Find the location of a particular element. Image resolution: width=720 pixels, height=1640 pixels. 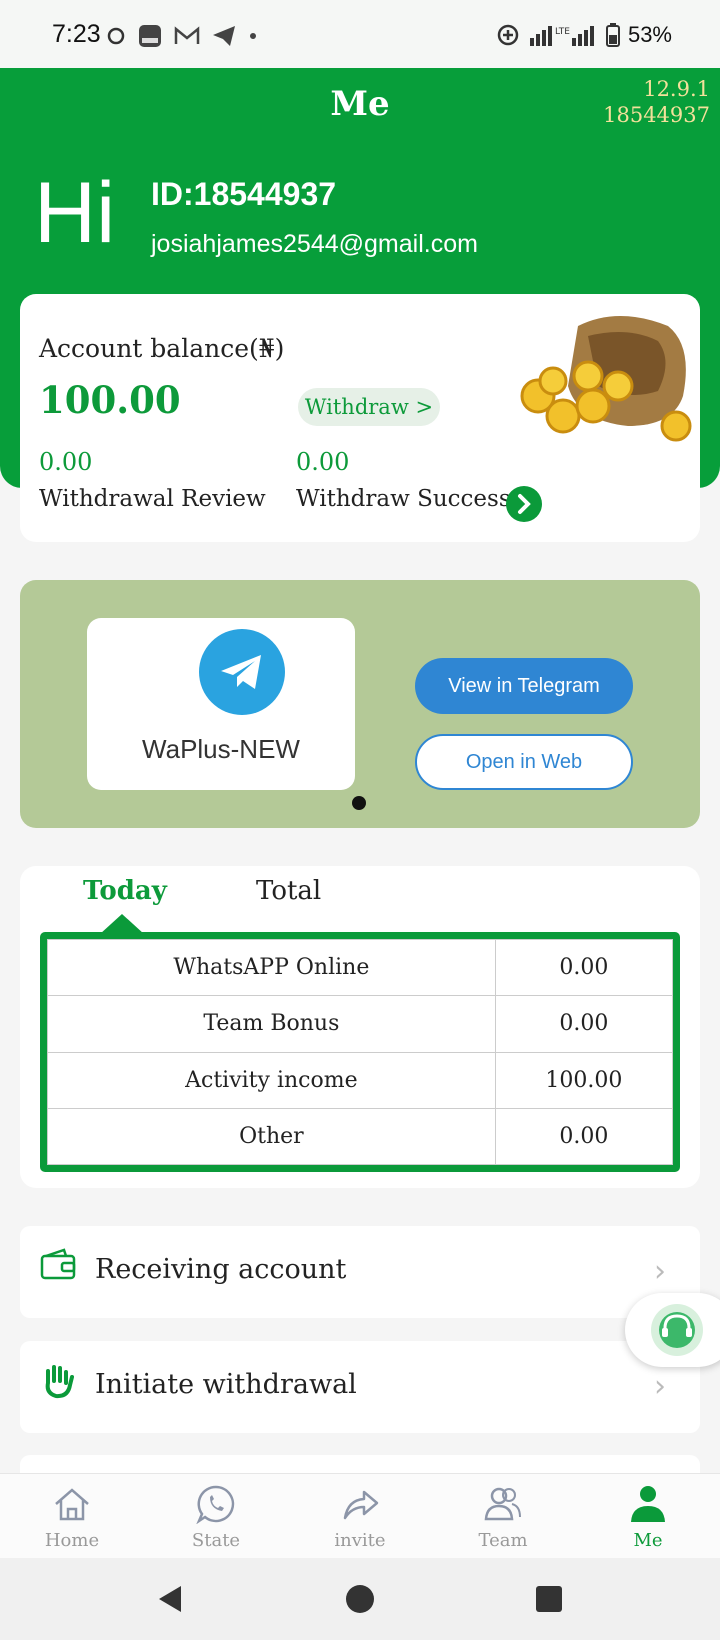

balance-label: Account balance(₦) is located at coordinates (162, 348).